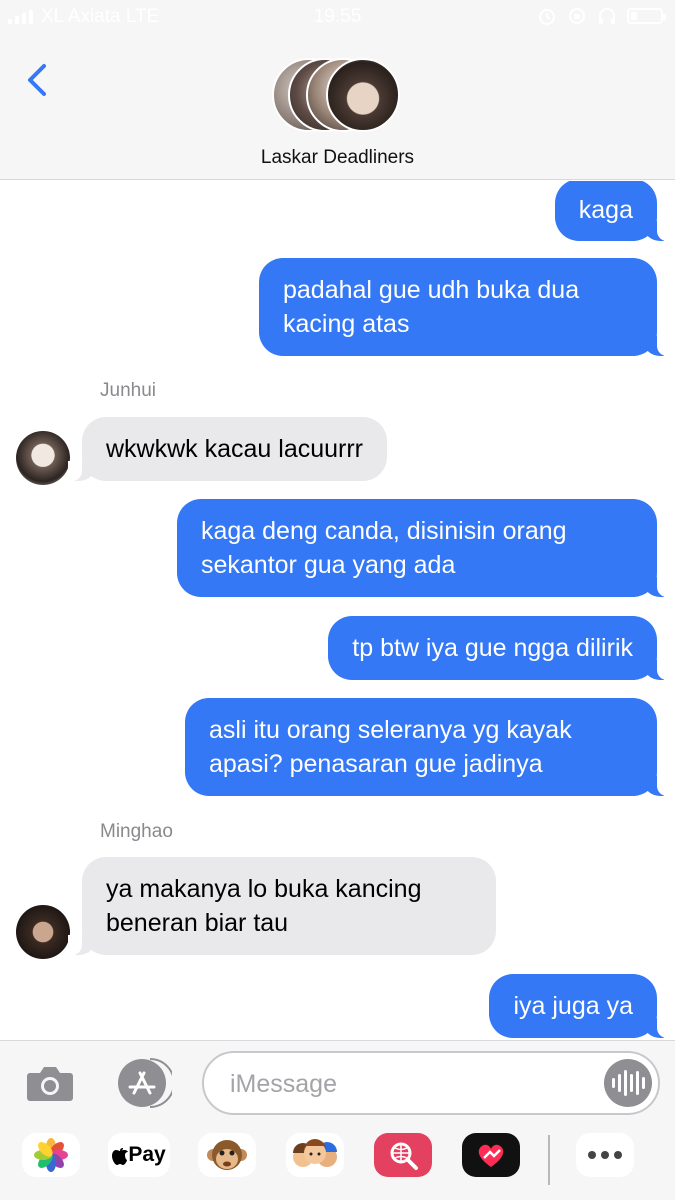 The width and height of the screenshot is (675, 1200). I want to click on sender-name: Minghao, so click(136, 831).